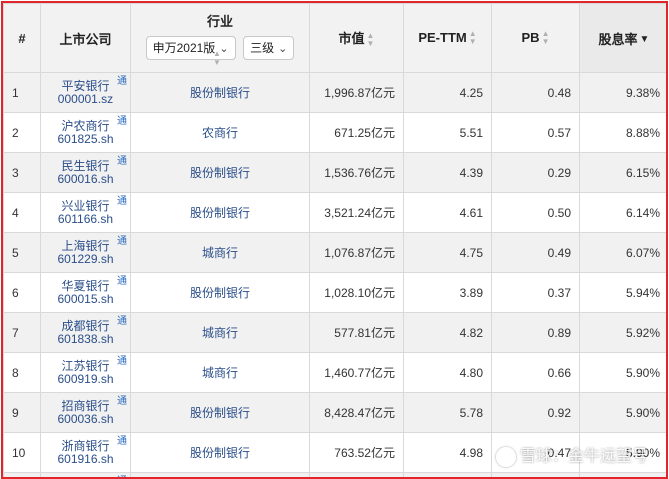  What do you see at coordinates (447, 452) in the screenshot?
I see `pe-cell: 4.98` at bounding box center [447, 452].